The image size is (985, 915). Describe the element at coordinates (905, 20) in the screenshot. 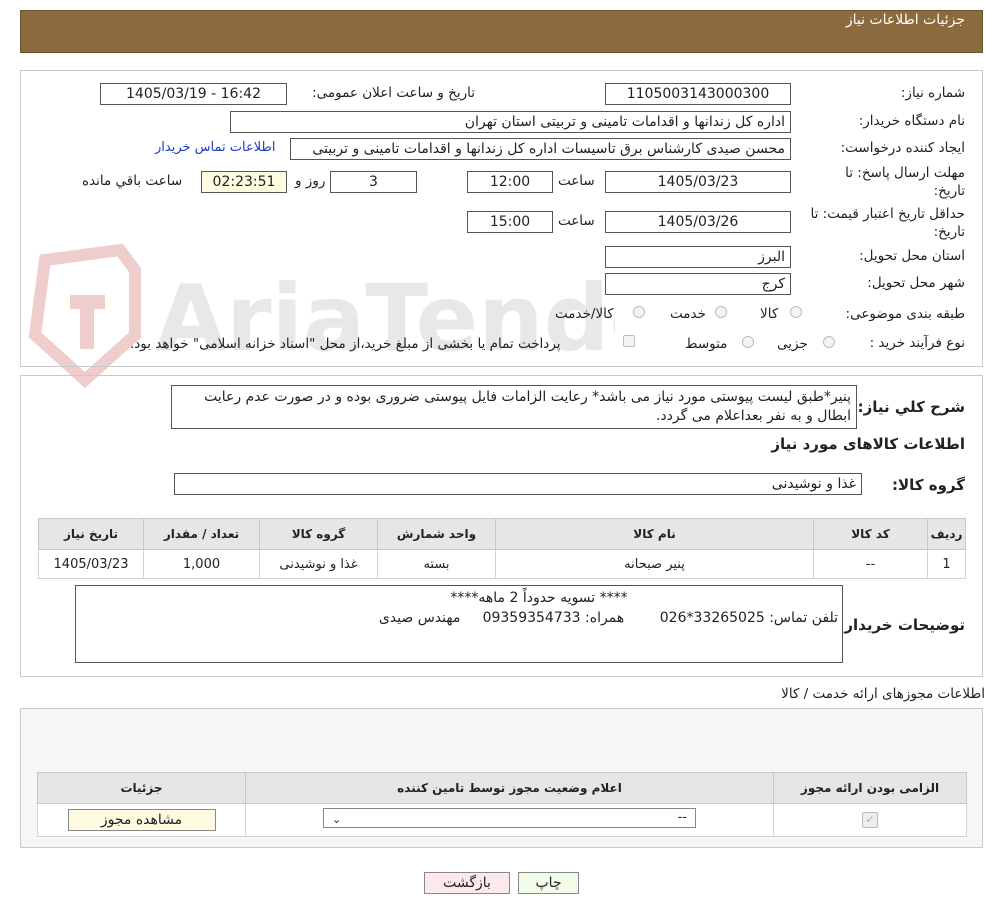

I see `page-title: جزئیات اطلاعات نیاز` at that location.